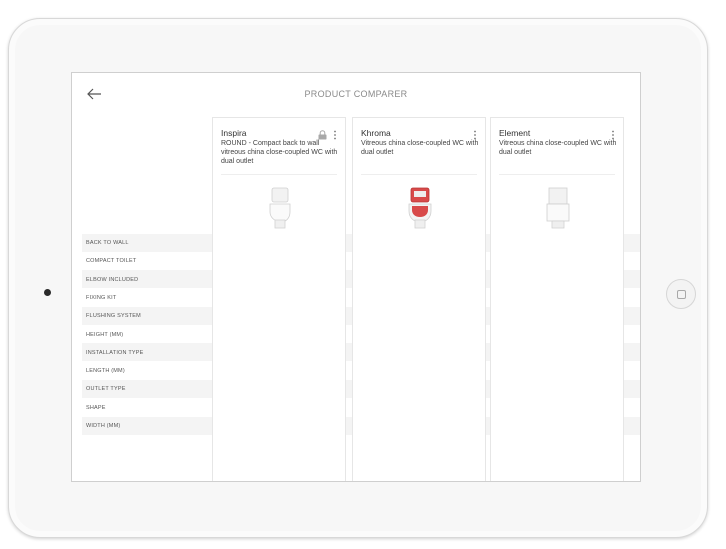 This screenshot has width=726, height=549. I want to click on toilet-red-icon, so click(420, 208).